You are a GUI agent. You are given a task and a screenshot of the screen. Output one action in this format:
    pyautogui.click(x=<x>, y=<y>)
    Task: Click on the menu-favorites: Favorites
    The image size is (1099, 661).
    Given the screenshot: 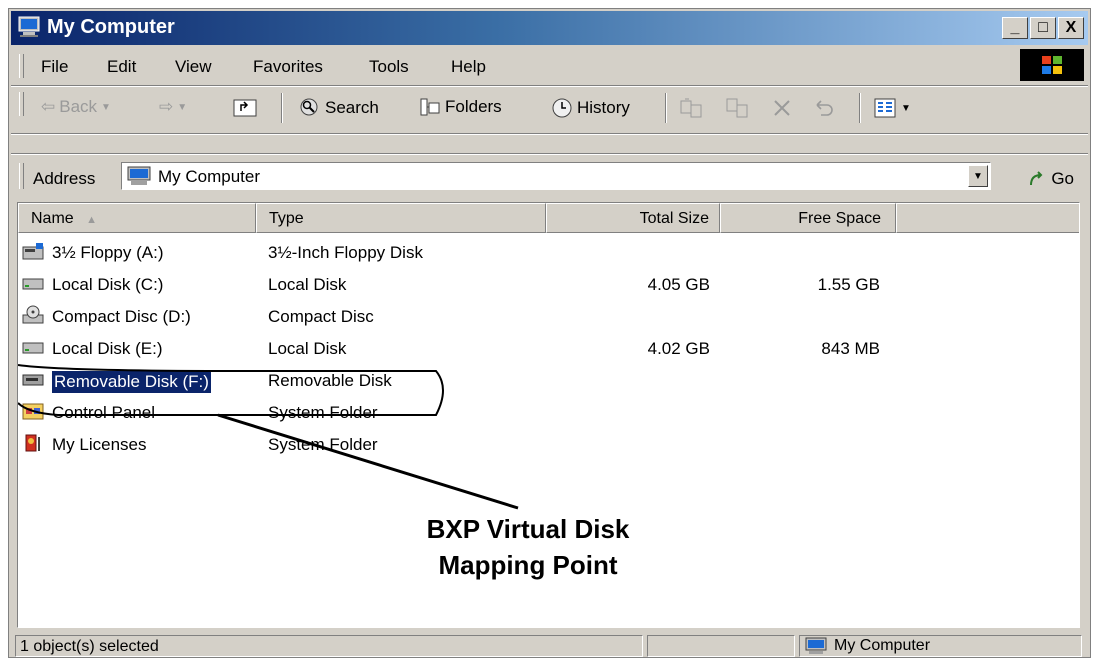 What is the action you would take?
    pyautogui.click(x=288, y=67)
    